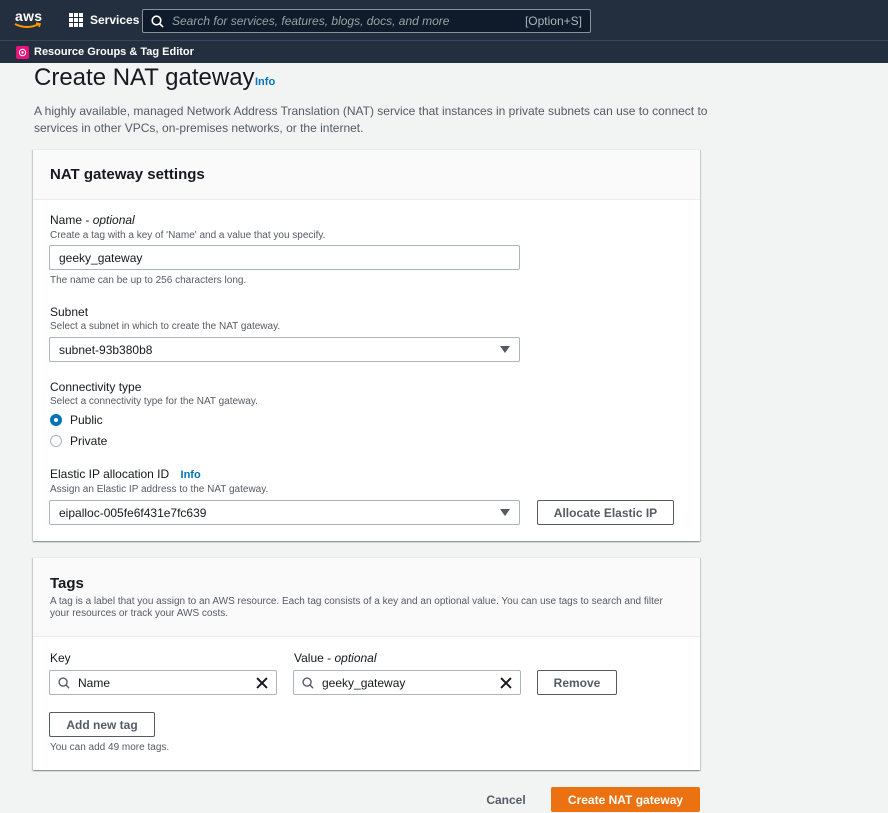 The width and height of the screenshot is (888, 813). What do you see at coordinates (335, 658) in the screenshot?
I see `tag-value-label: Value - optional` at bounding box center [335, 658].